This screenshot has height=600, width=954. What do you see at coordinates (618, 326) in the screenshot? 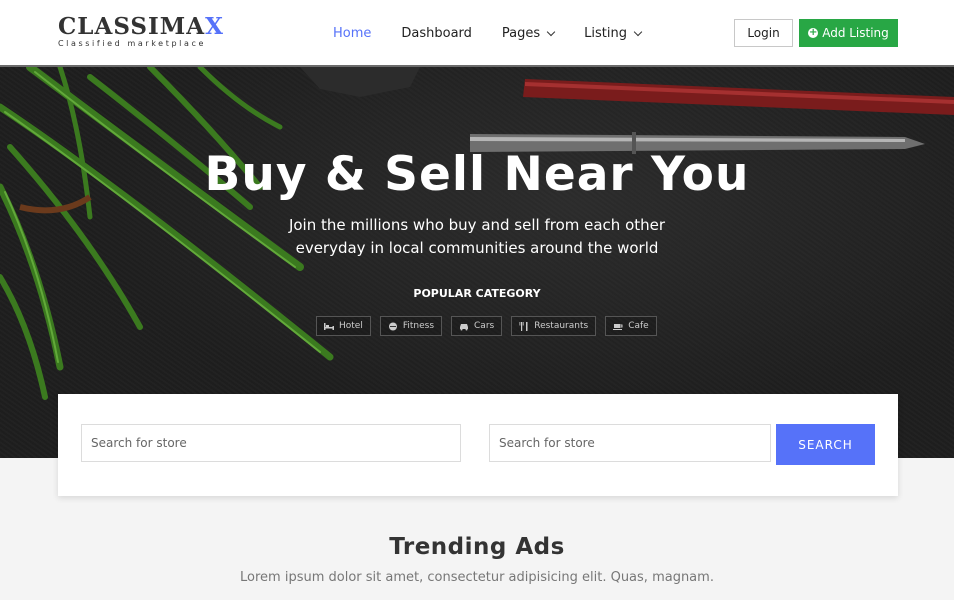
I see `coffee-icon` at bounding box center [618, 326].